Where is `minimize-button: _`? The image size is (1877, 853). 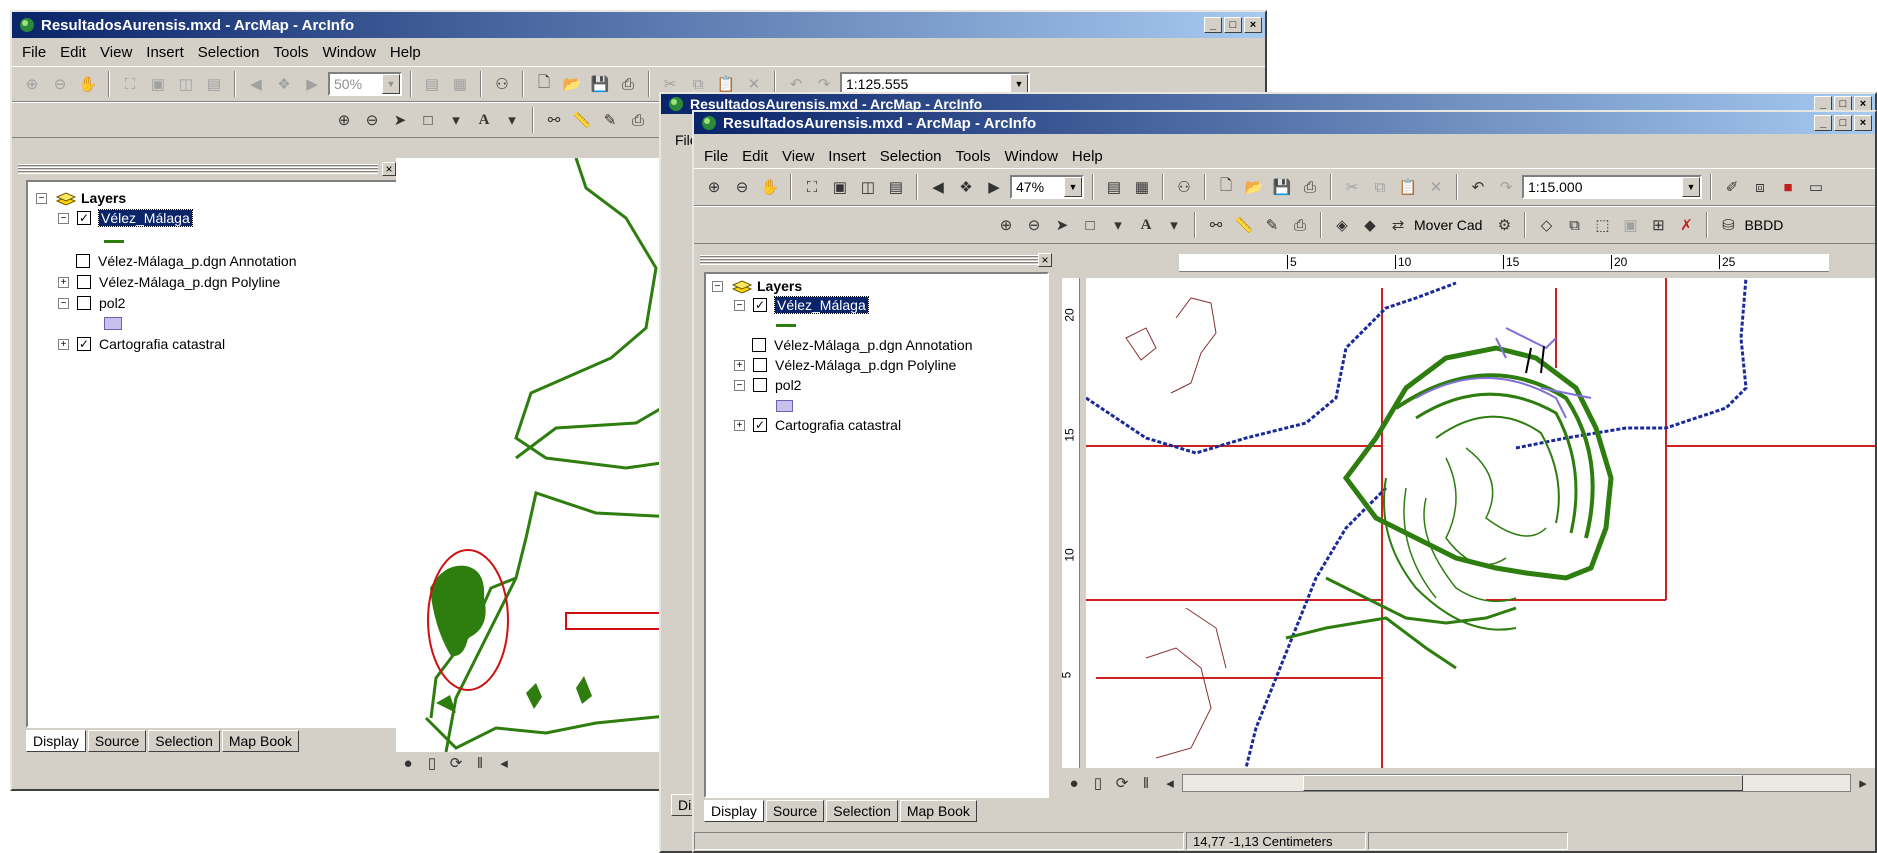
minimize-button: _ is located at coordinates (1823, 123).